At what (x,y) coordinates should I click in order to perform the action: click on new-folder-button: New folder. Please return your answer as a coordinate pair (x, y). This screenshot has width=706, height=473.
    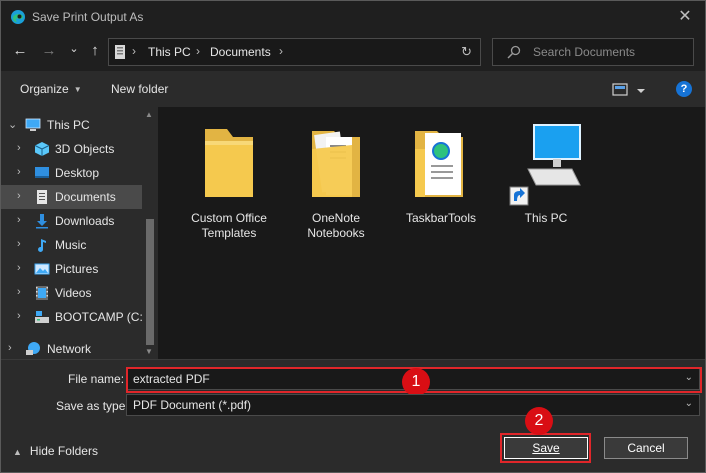
    Looking at the image, I should click on (139, 89).